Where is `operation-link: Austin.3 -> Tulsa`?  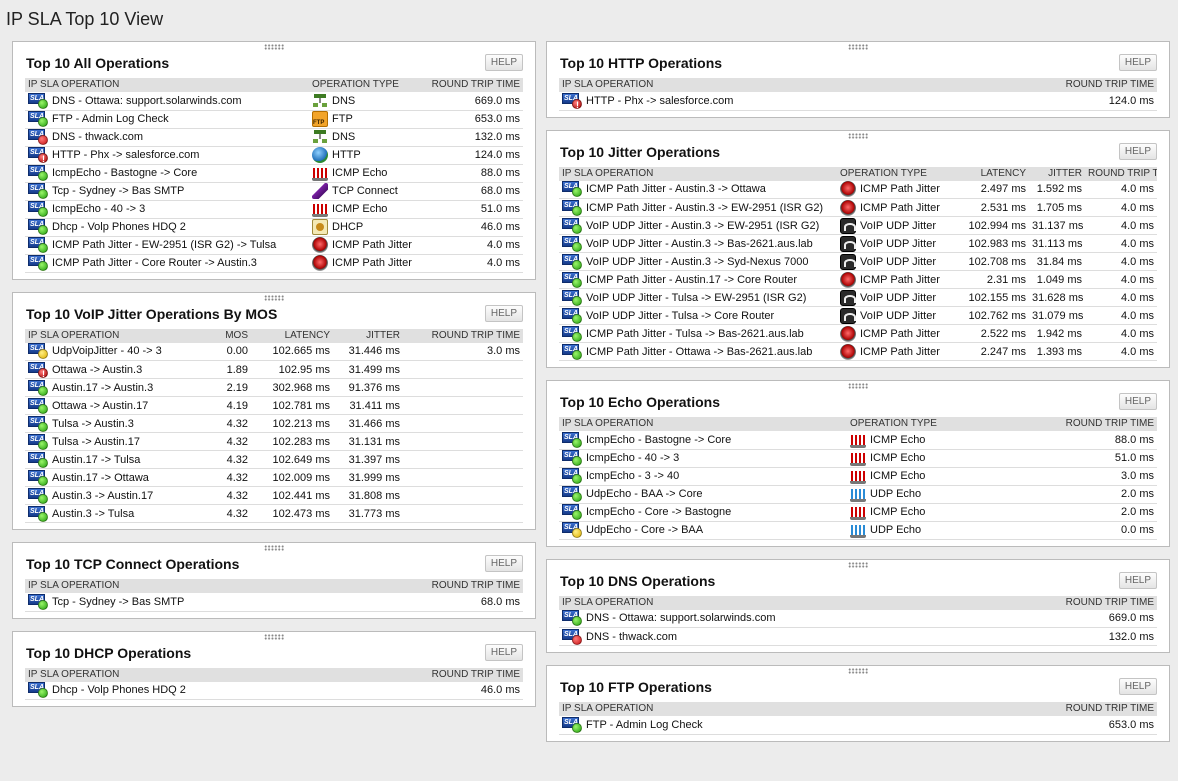 operation-link: Austin.3 -> Tulsa is located at coordinates (93, 514).